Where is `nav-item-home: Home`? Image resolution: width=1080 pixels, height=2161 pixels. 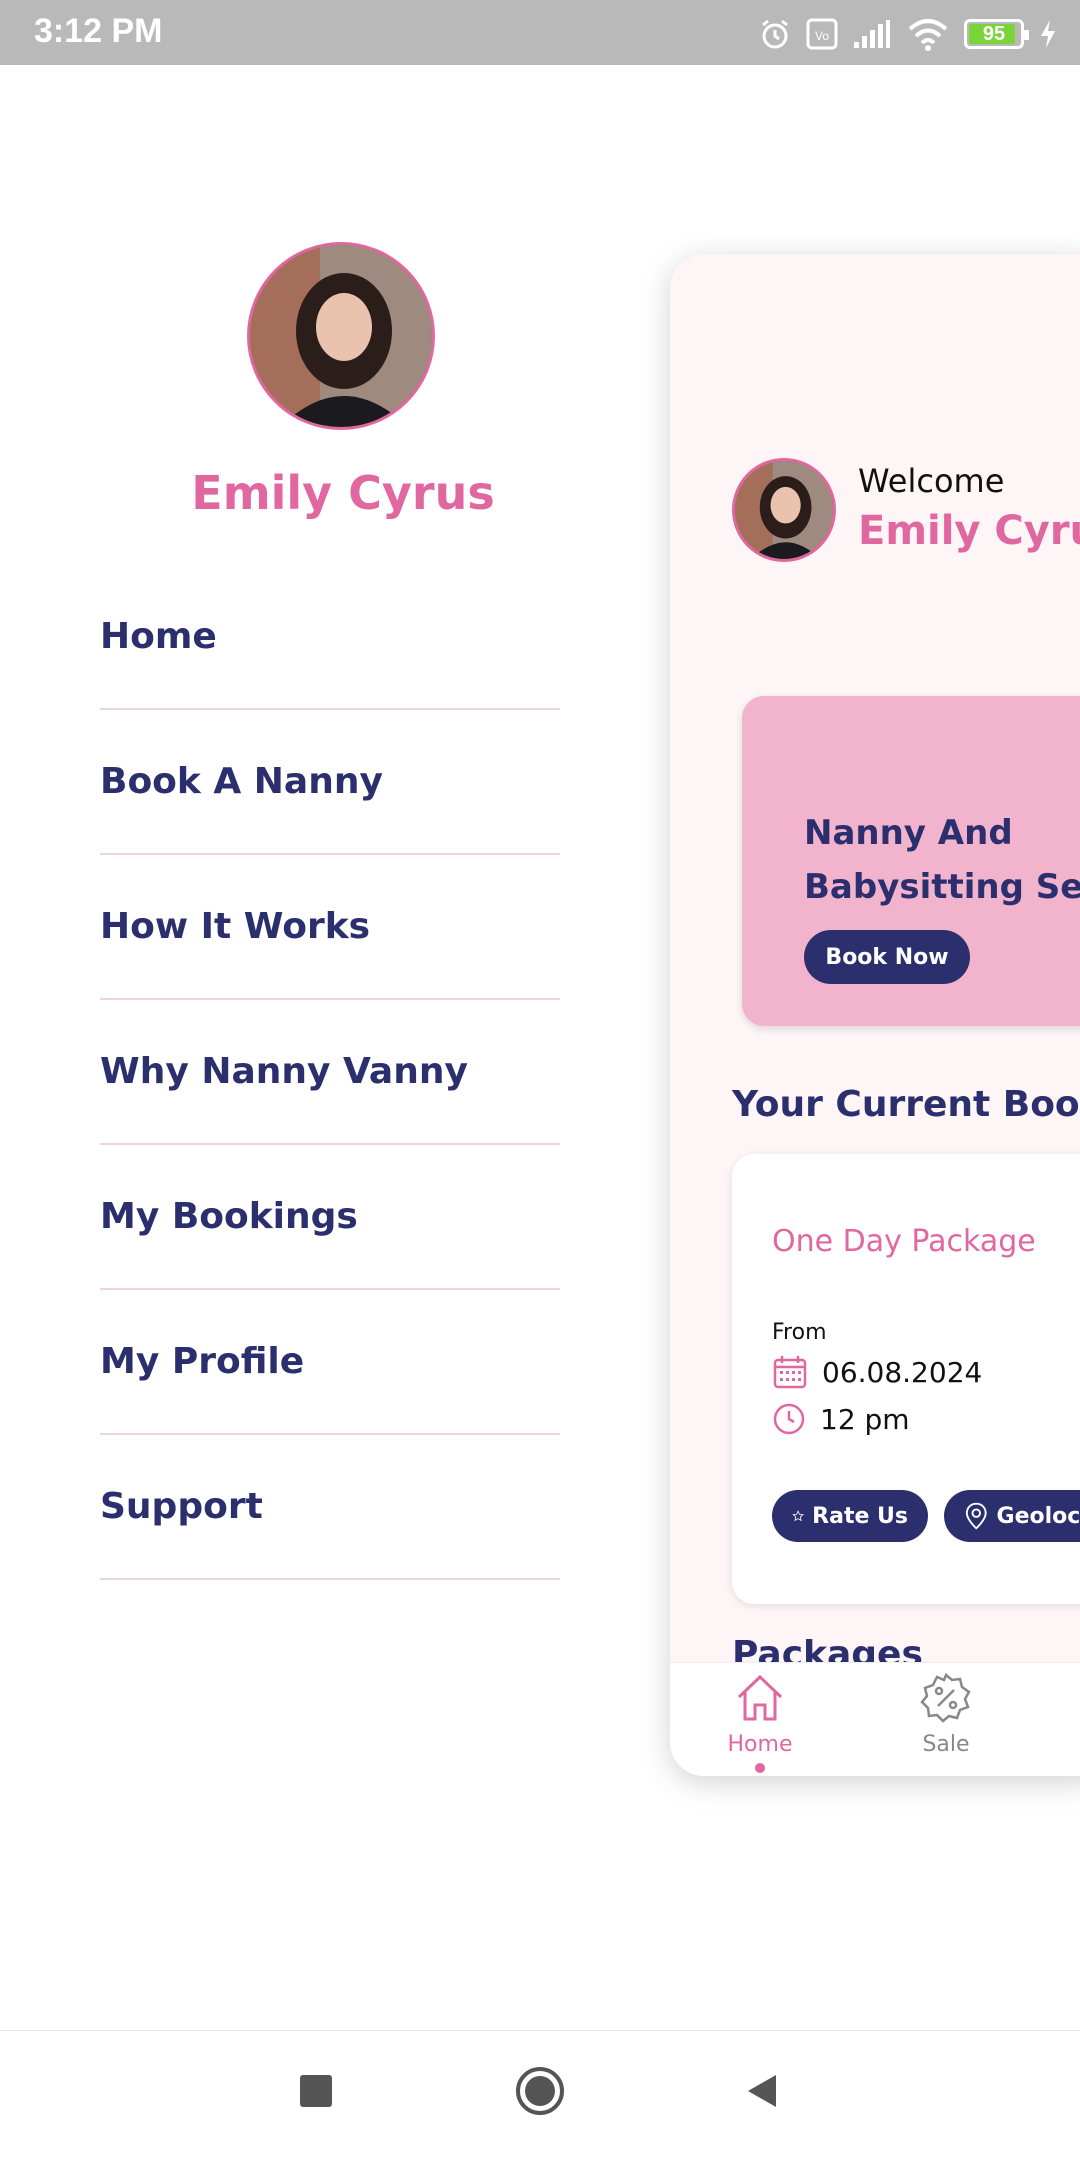 nav-item-home: Home is located at coordinates (760, 1722).